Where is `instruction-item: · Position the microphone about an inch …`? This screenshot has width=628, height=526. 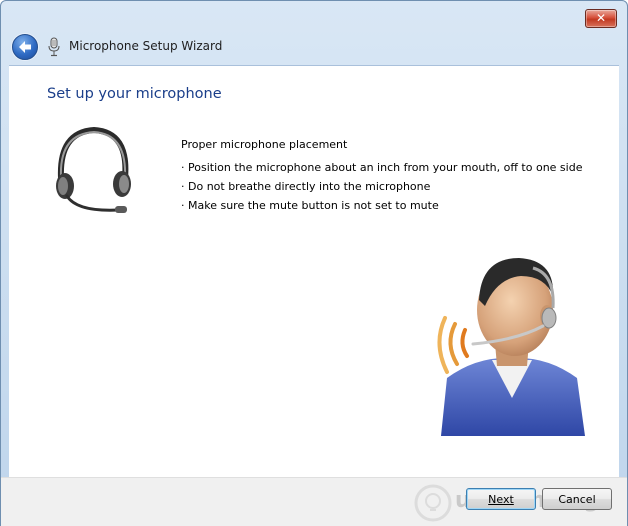 instruction-item: · Position the microphone about an inch … is located at coordinates (382, 167).